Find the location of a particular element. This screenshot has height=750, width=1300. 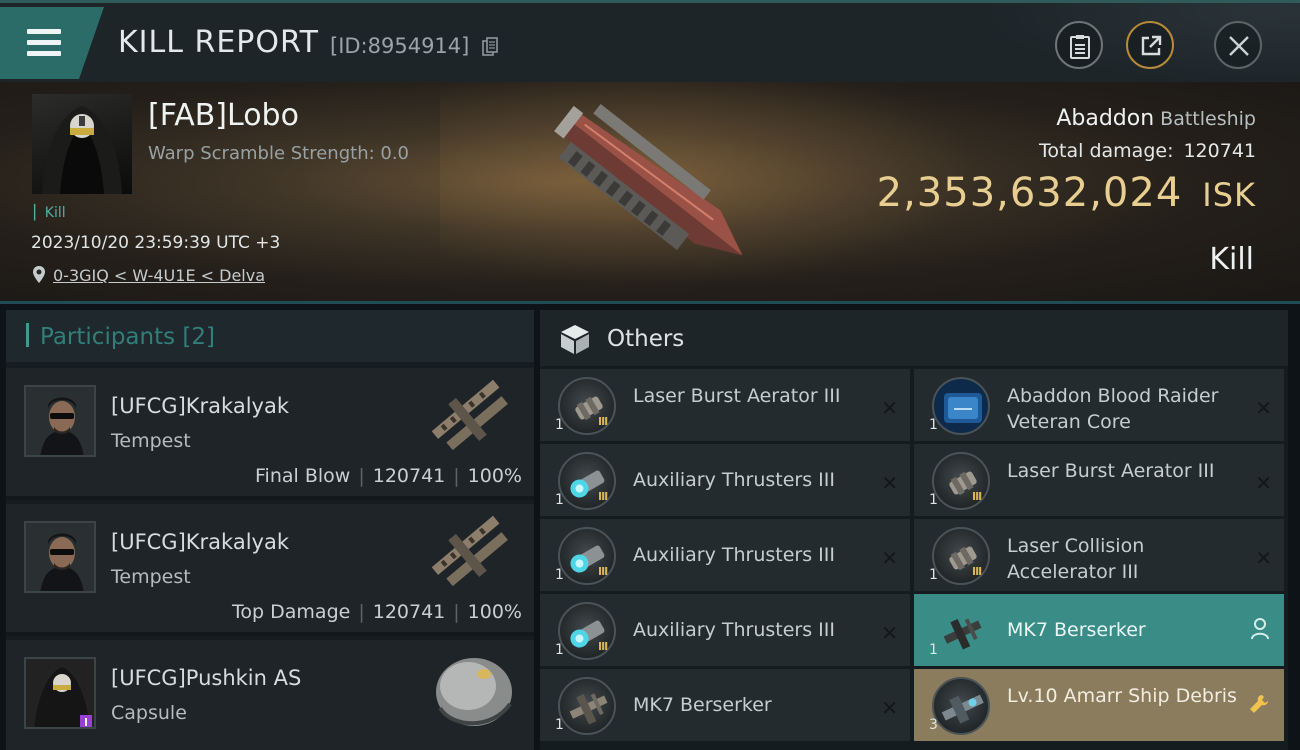

menu-button is located at coordinates (52, 43).